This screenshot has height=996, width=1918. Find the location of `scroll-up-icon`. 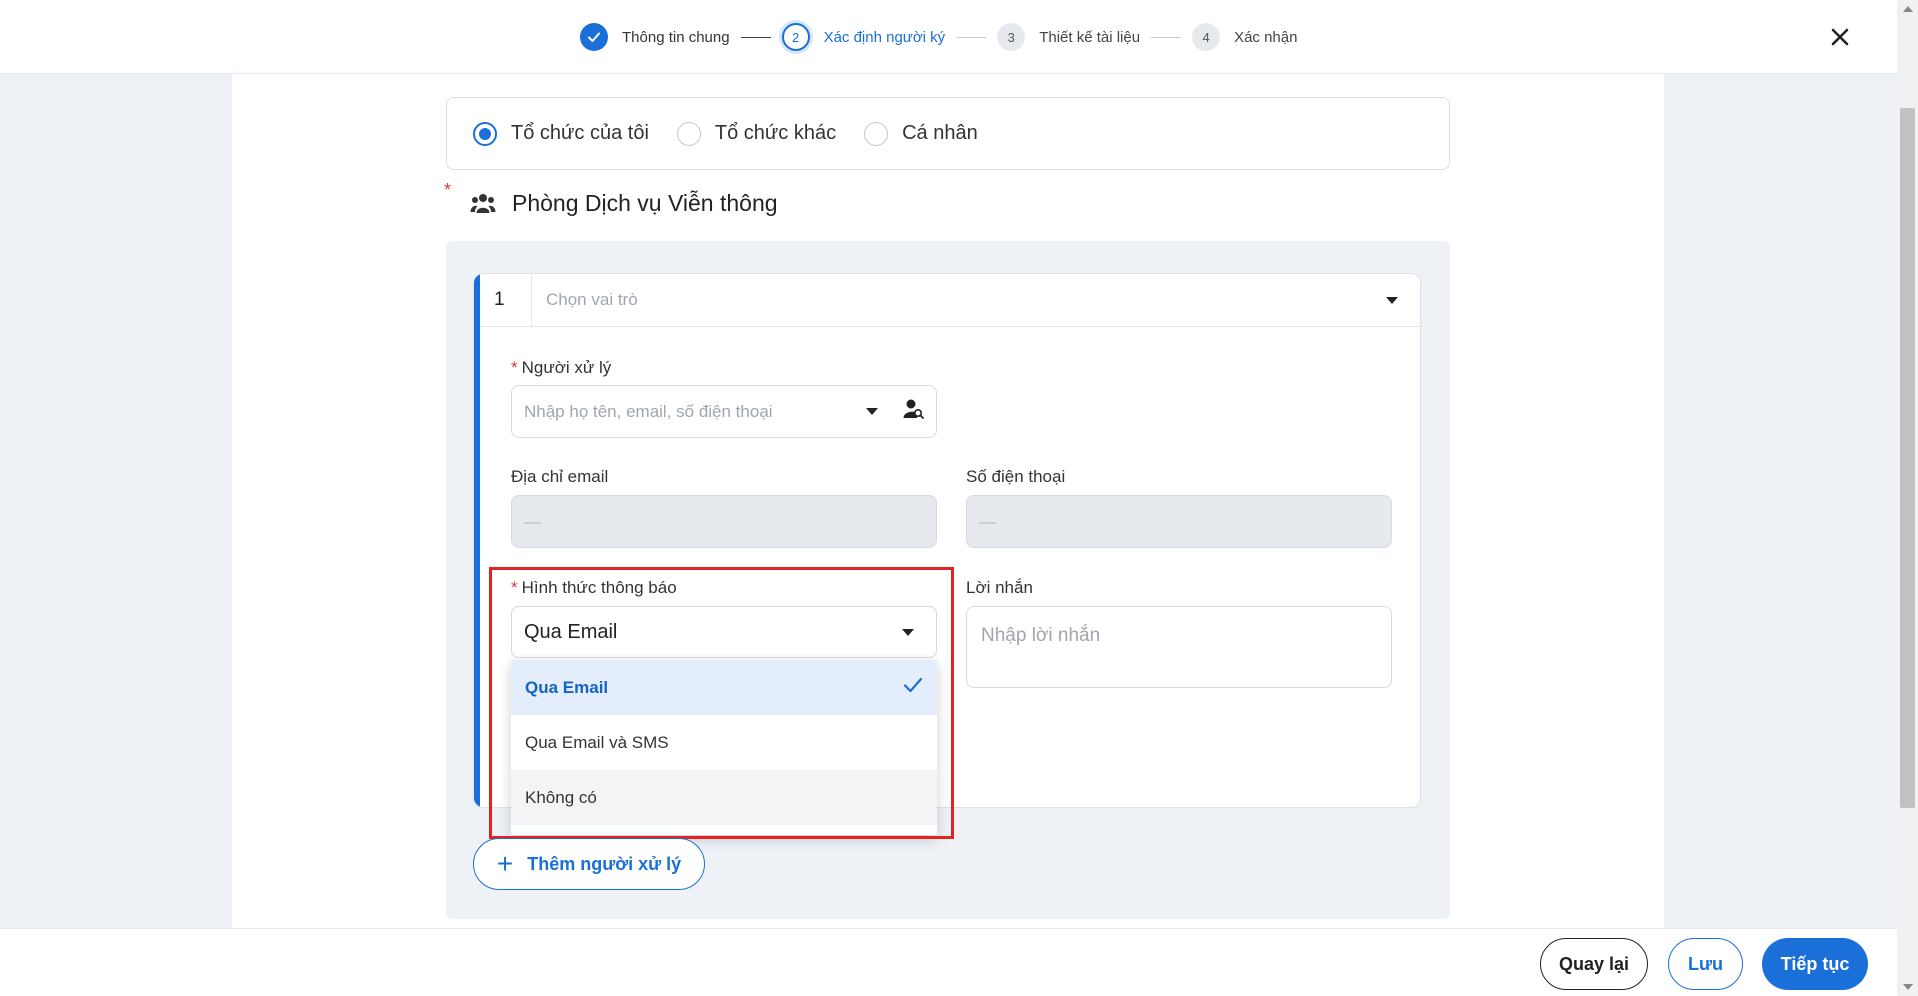

scroll-up-icon is located at coordinates (1908, 9).